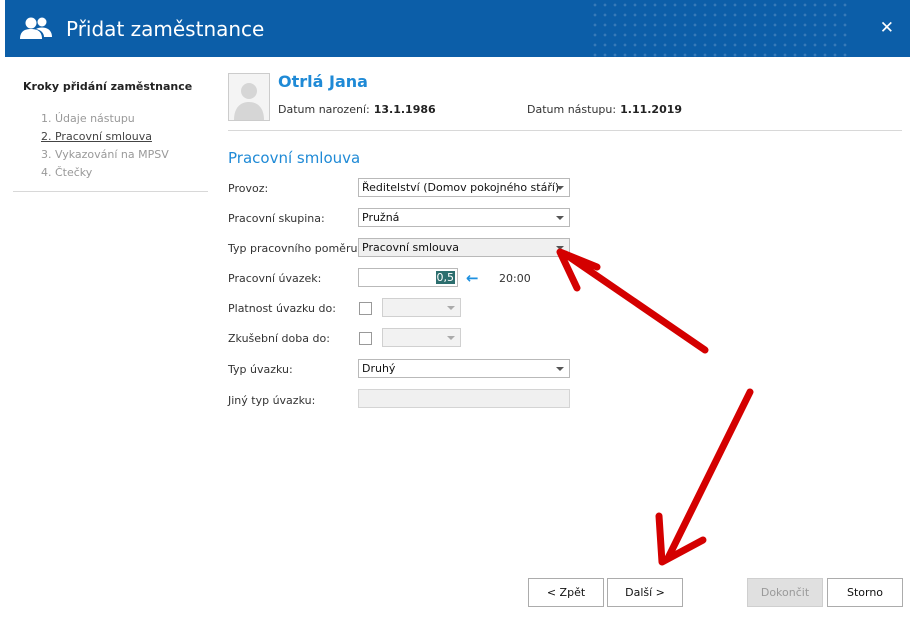 This screenshot has width=915, height=618. Describe the element at coordinates (566, 592) in the screenshot. I see `back-button: < Zpět` at that location.